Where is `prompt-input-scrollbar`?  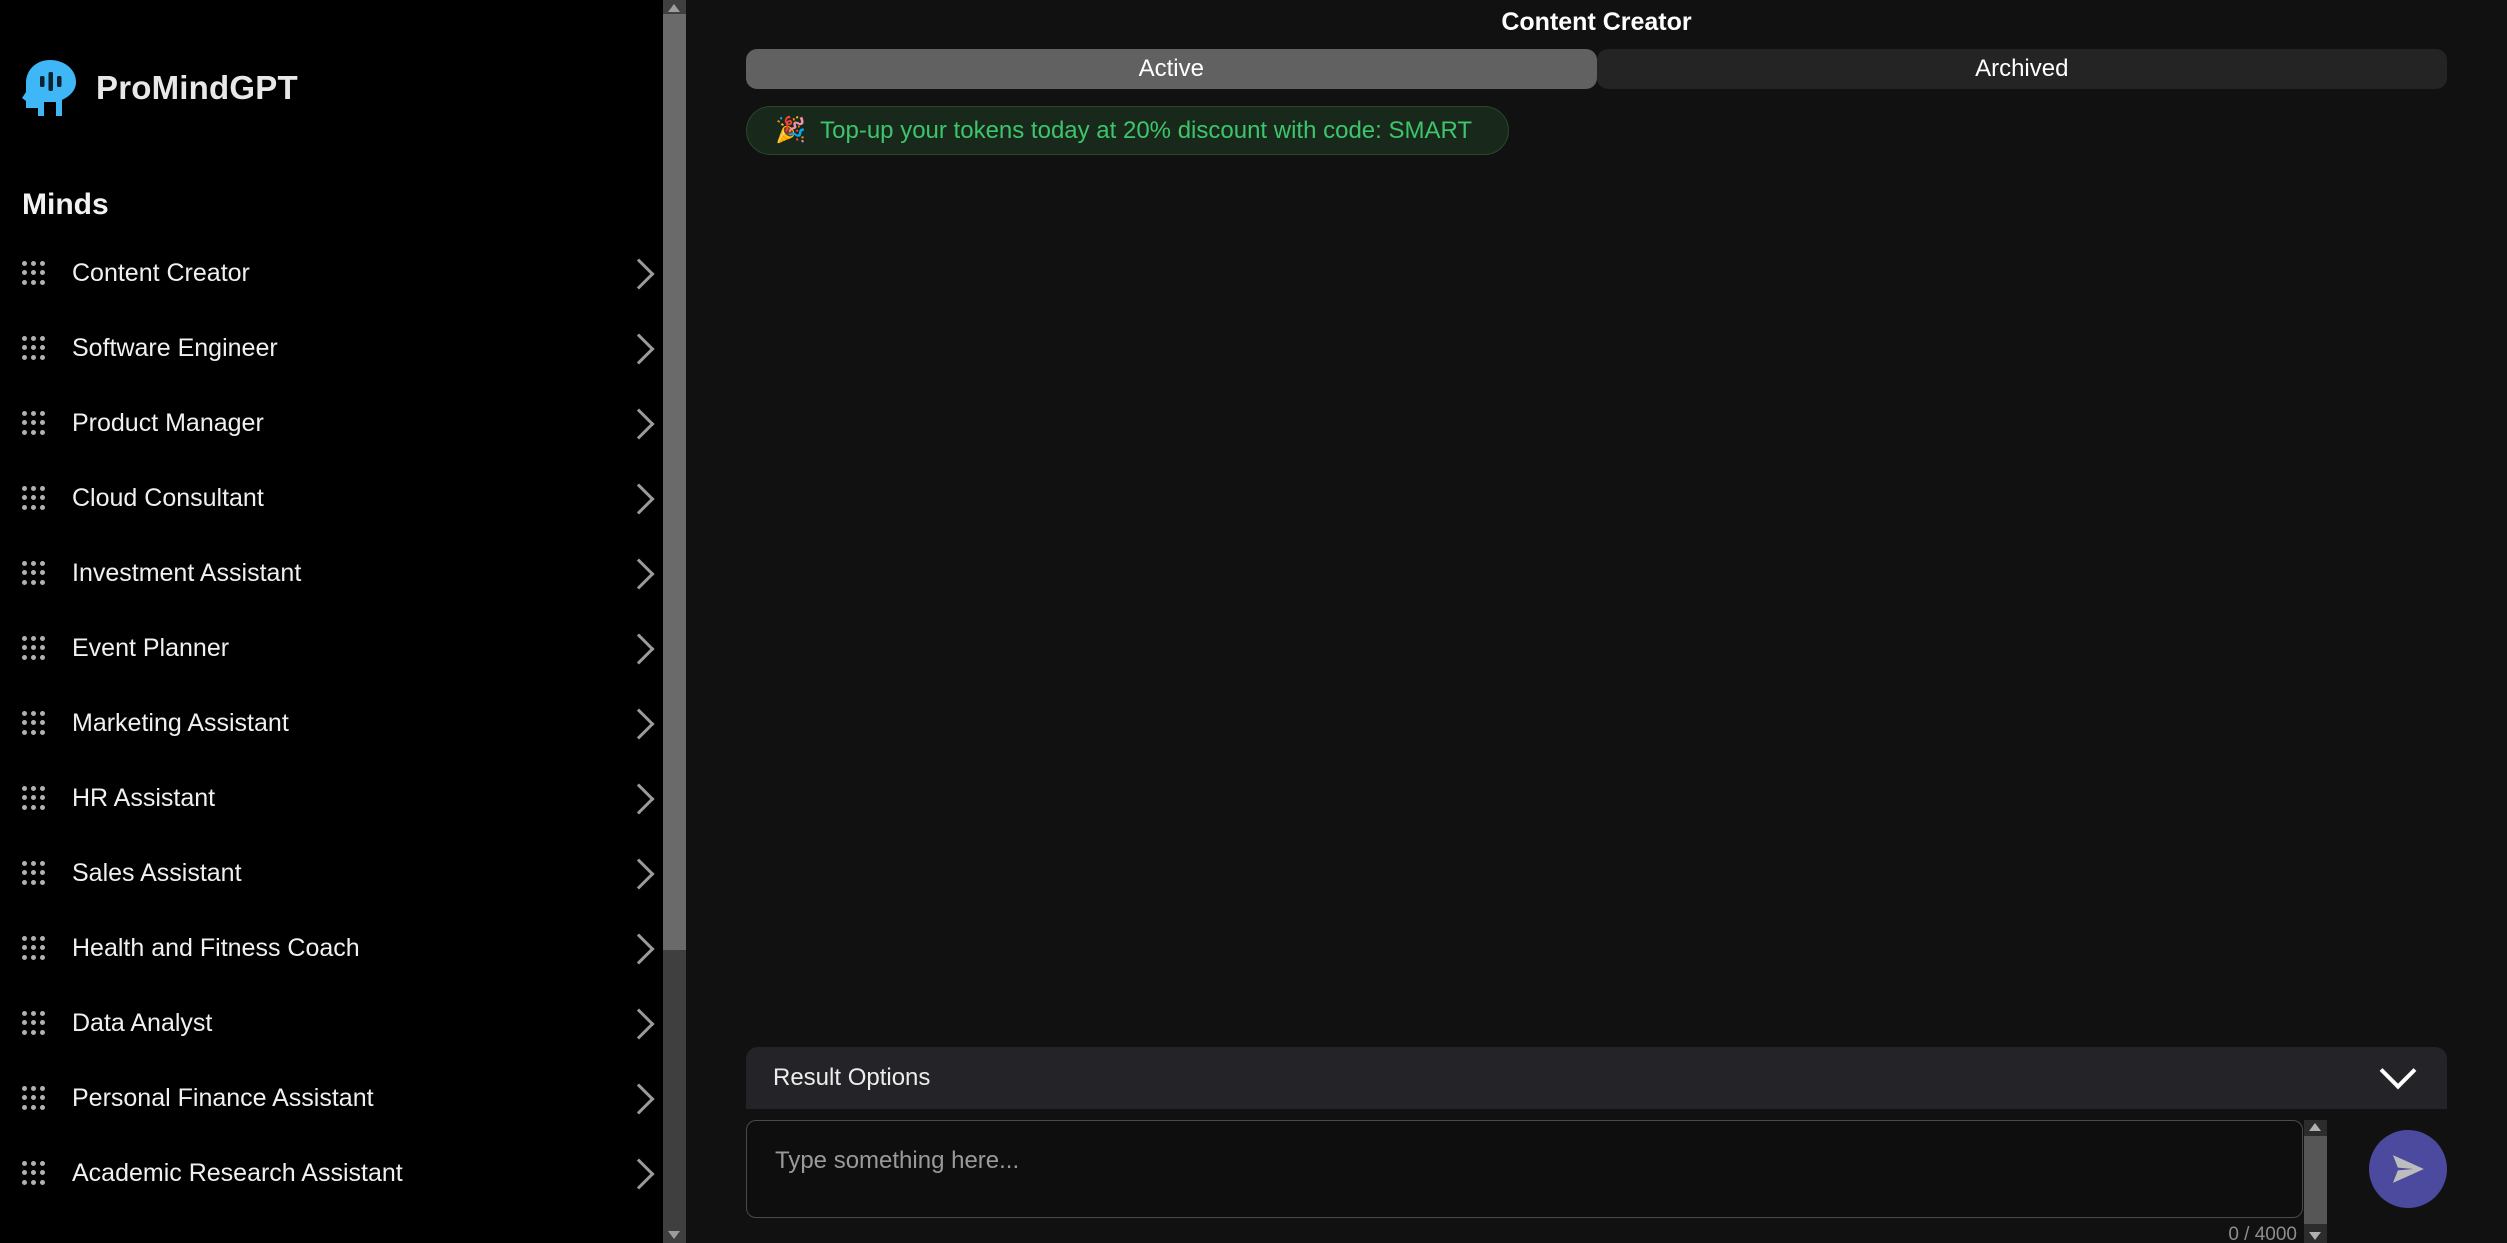 prompt-input-scrollbar is located at coordinates (2315, 1181).